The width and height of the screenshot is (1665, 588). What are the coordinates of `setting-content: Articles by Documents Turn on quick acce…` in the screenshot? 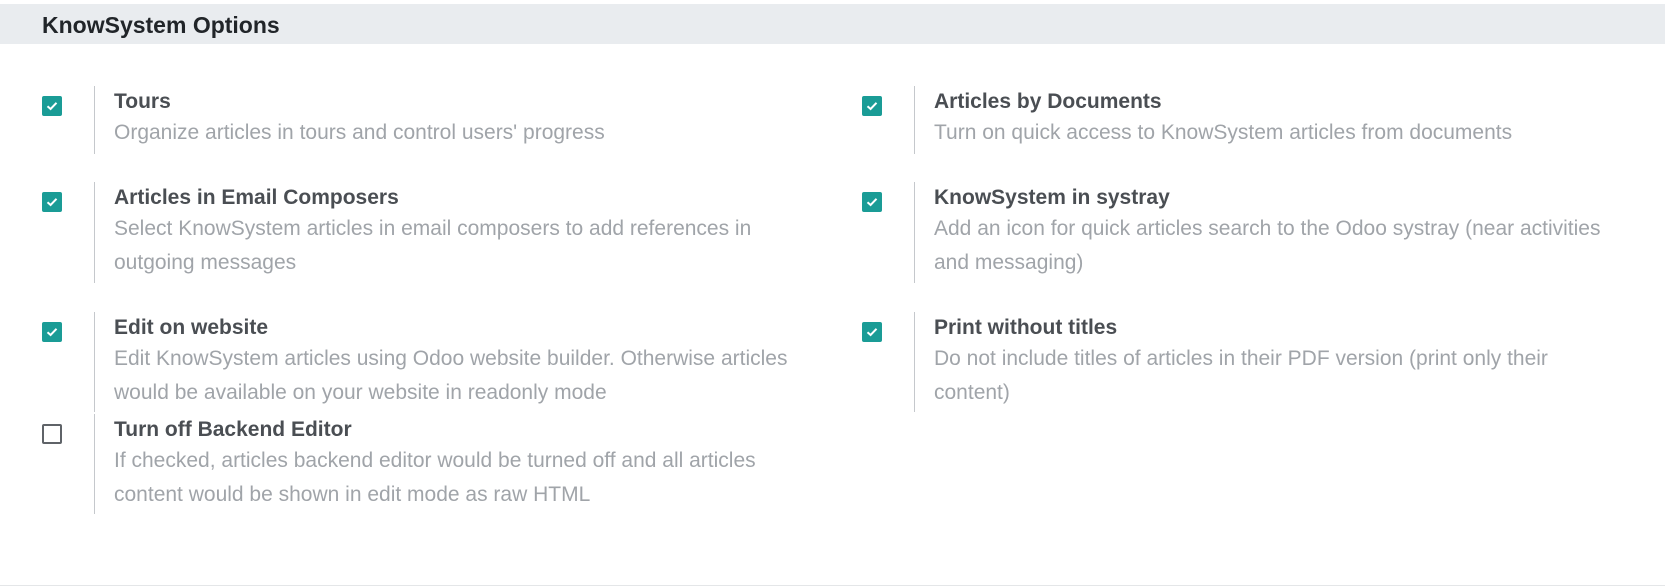 It's located at (1274, 118).